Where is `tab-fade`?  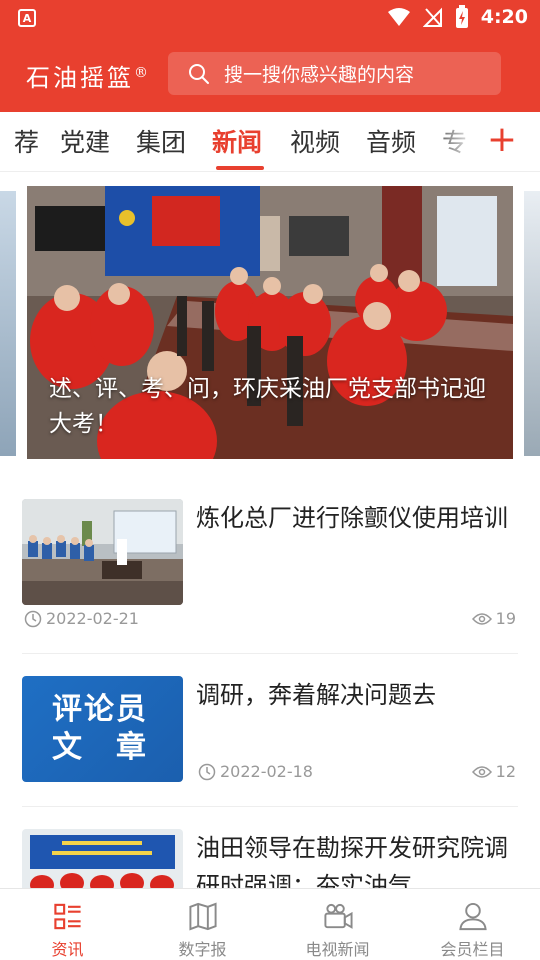 tab-fade is located at coordinates (452, 141).